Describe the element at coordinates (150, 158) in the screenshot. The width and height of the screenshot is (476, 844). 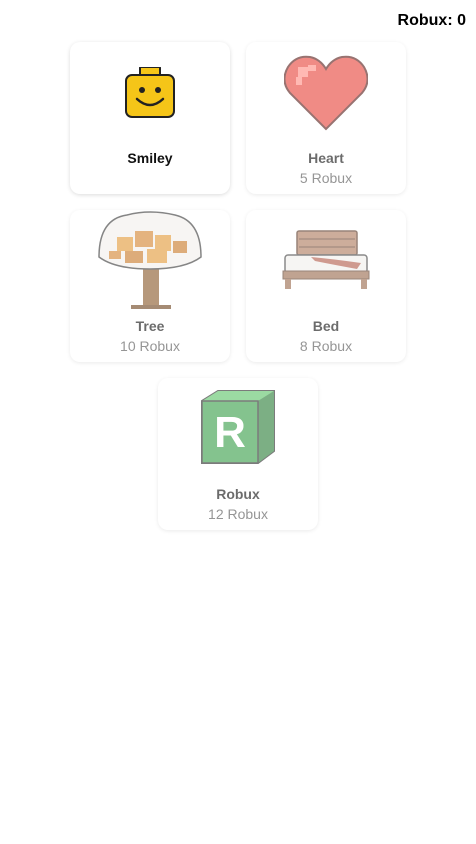
I see `item-name: Smiley` at that location.